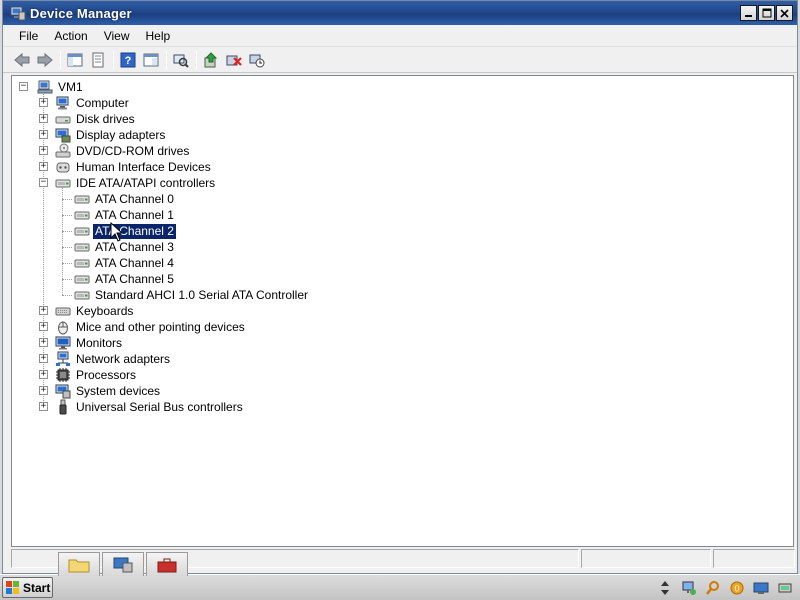  I want to click on device-category-label: Processors, so click(106, 374).